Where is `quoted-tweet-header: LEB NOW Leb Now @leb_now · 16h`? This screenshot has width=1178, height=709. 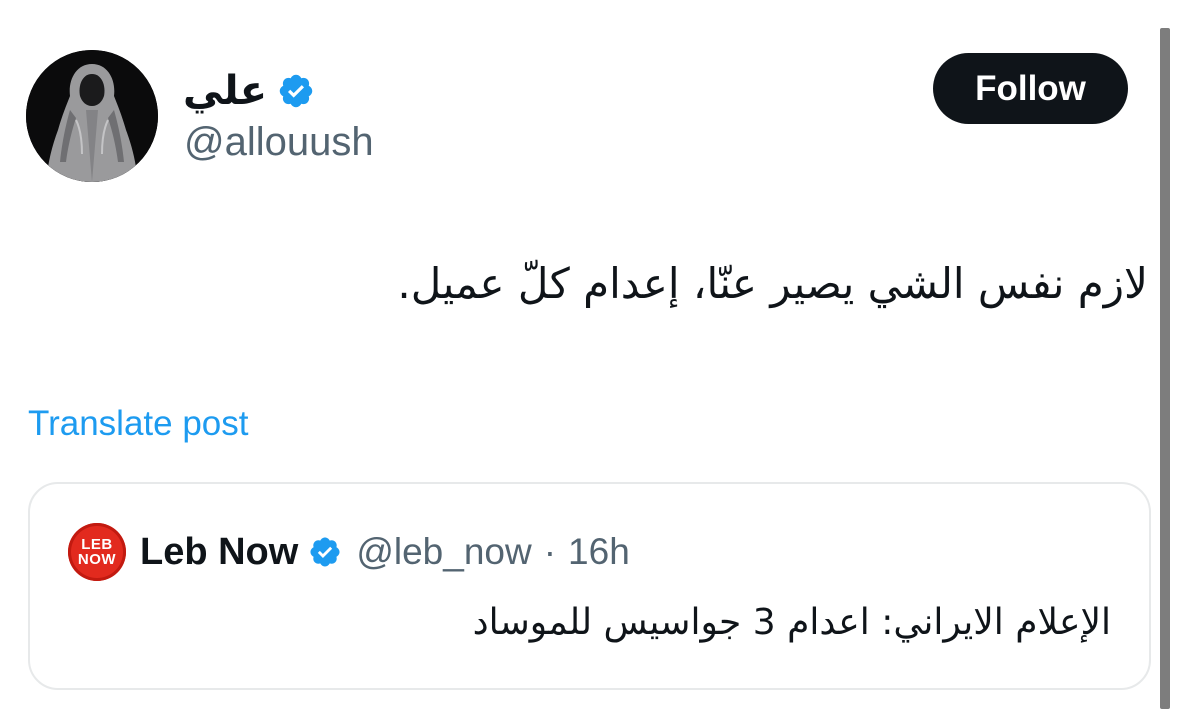 quoted-tweet-header: LEB NOW Leb Now @leb_now · 16h is located at coordinates (349, 552).